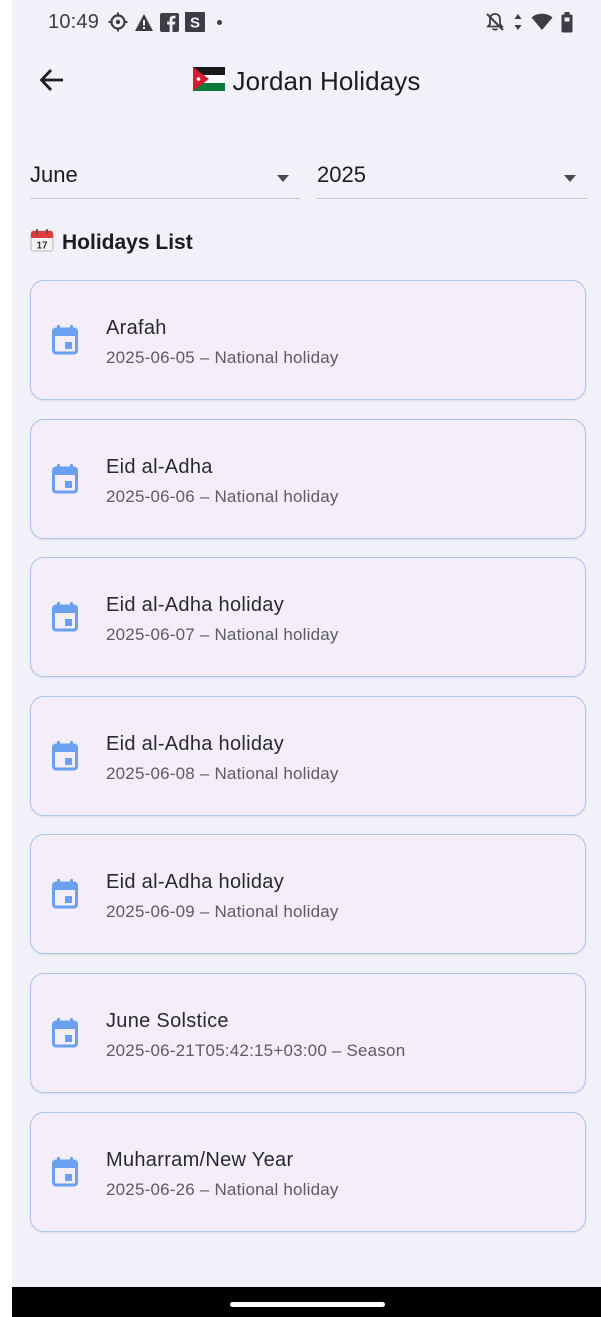 The height and width of the screenshot is (1317, 601). What do you see at coordinates (222, 773) in the screenshot?
I see `holiday-detail: 2025-06-08 – National holiday` at bounding box center [222, 773].